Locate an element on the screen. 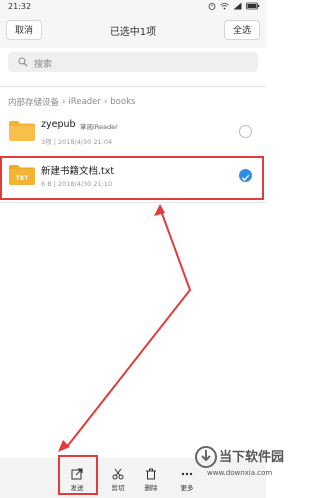  annotation-highlight-selected-file is located at coordinates (132, 178).